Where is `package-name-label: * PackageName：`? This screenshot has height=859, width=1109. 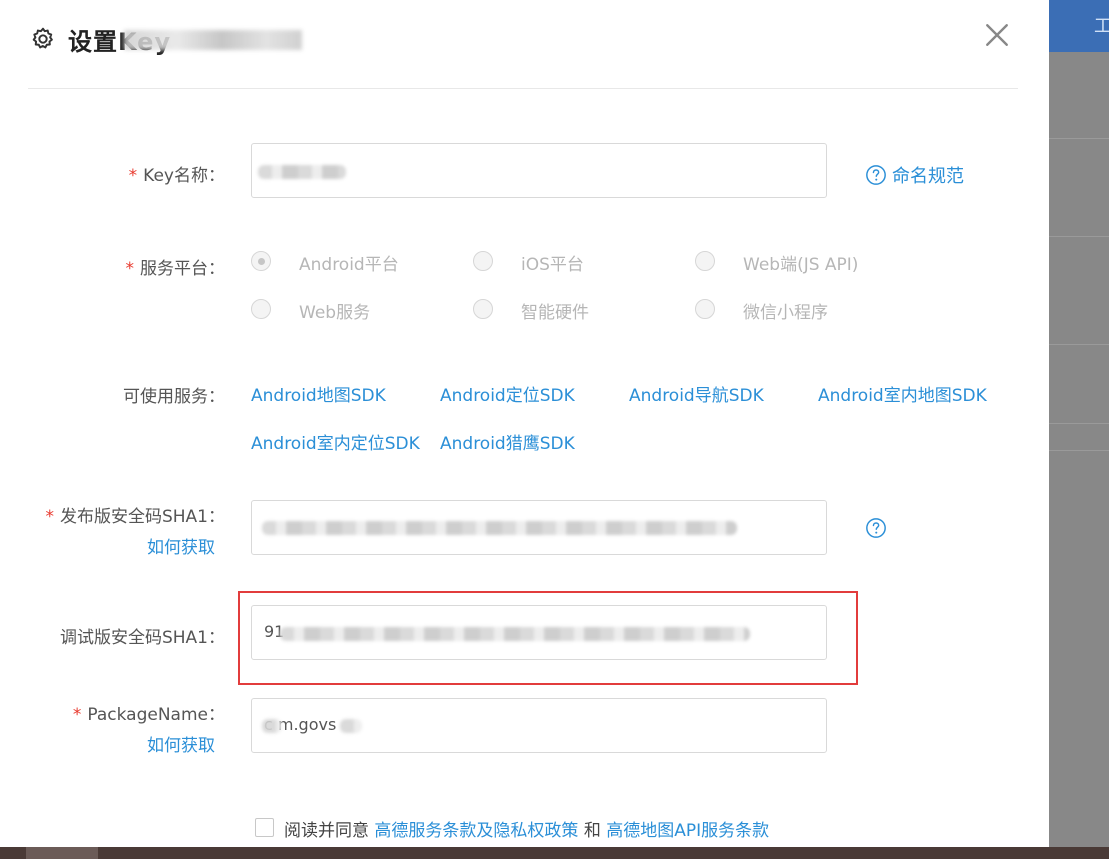
package-name-label: * PackageName： is located at coordinates (149, 712).